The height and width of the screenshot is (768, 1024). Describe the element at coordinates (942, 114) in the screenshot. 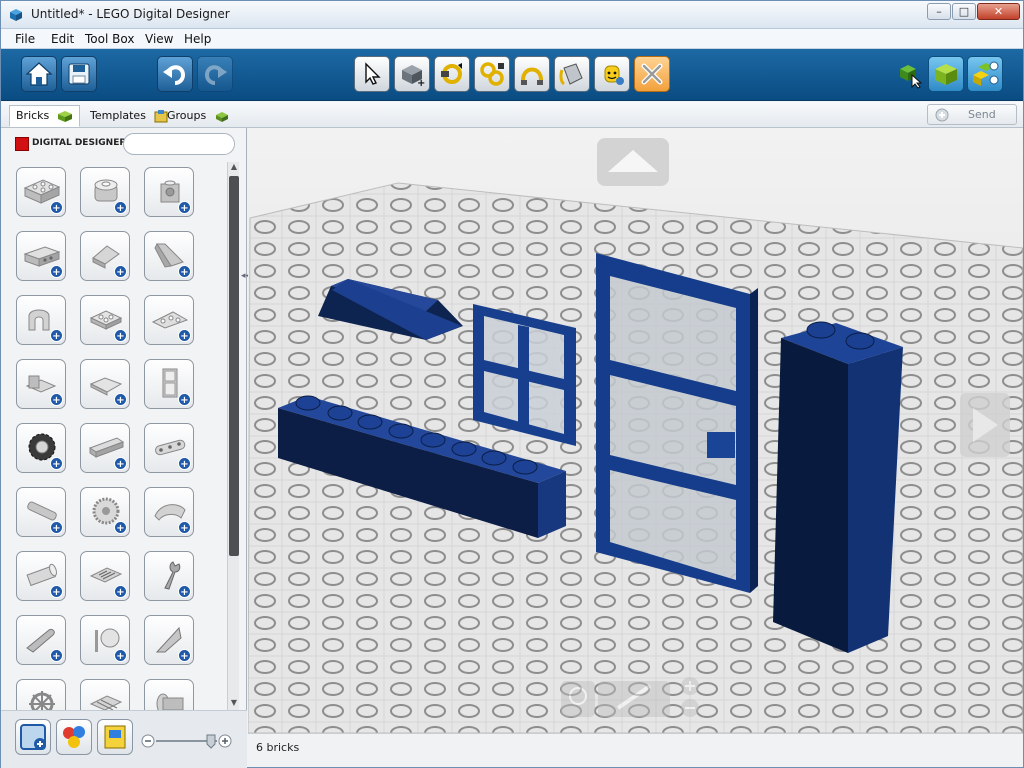

I see `send-icon` at that location.